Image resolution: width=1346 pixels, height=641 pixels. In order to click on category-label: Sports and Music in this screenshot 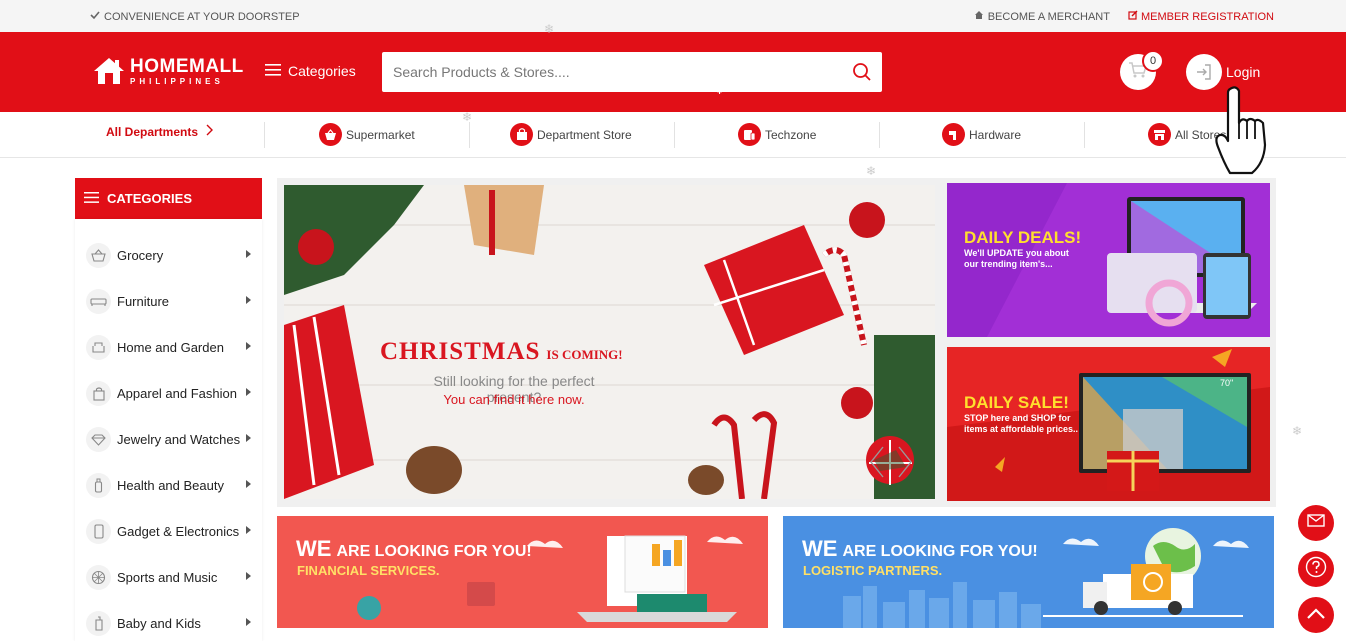, I will do `click(167, 577)`.